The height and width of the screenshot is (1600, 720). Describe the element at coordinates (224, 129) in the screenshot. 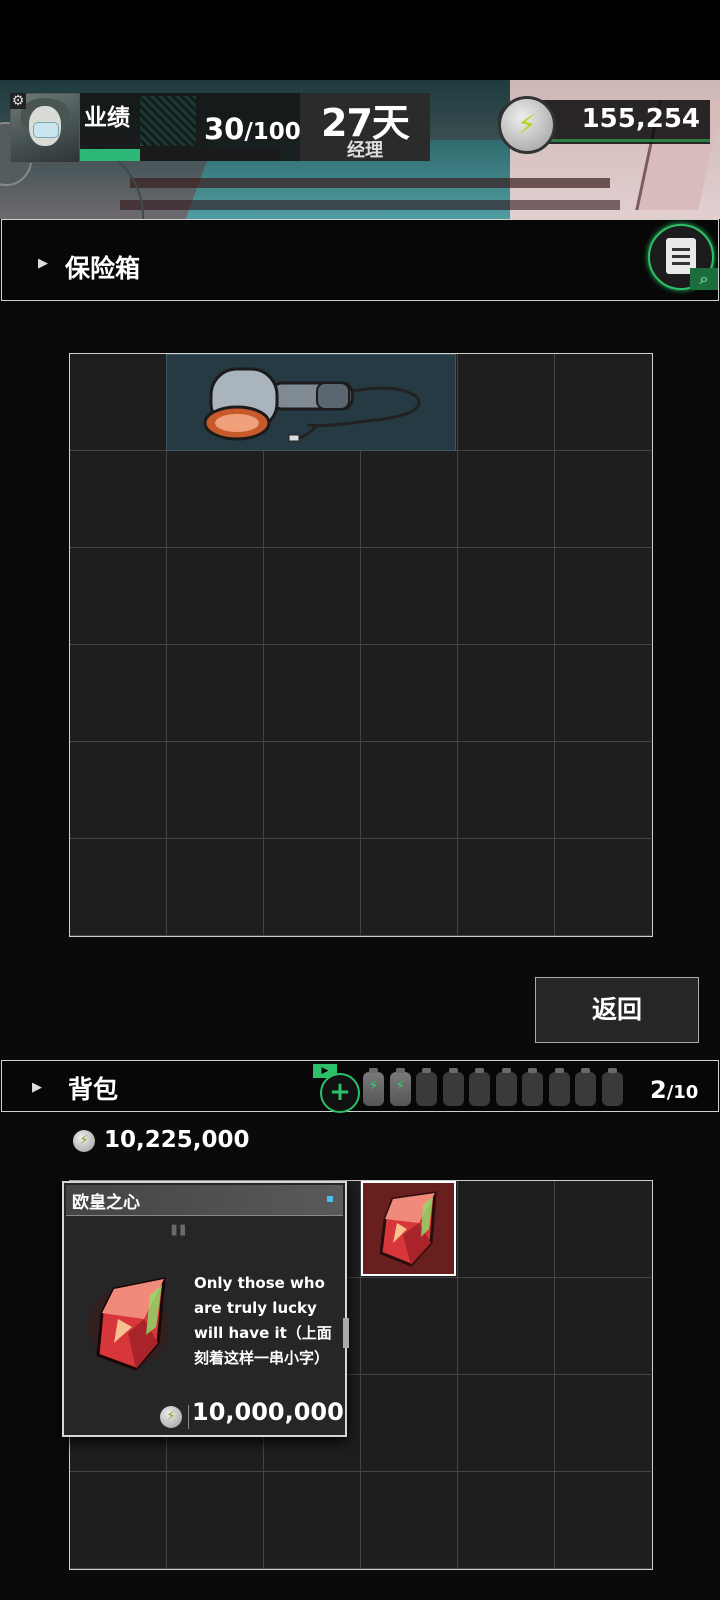

I see `performance-current: 30` at that location.